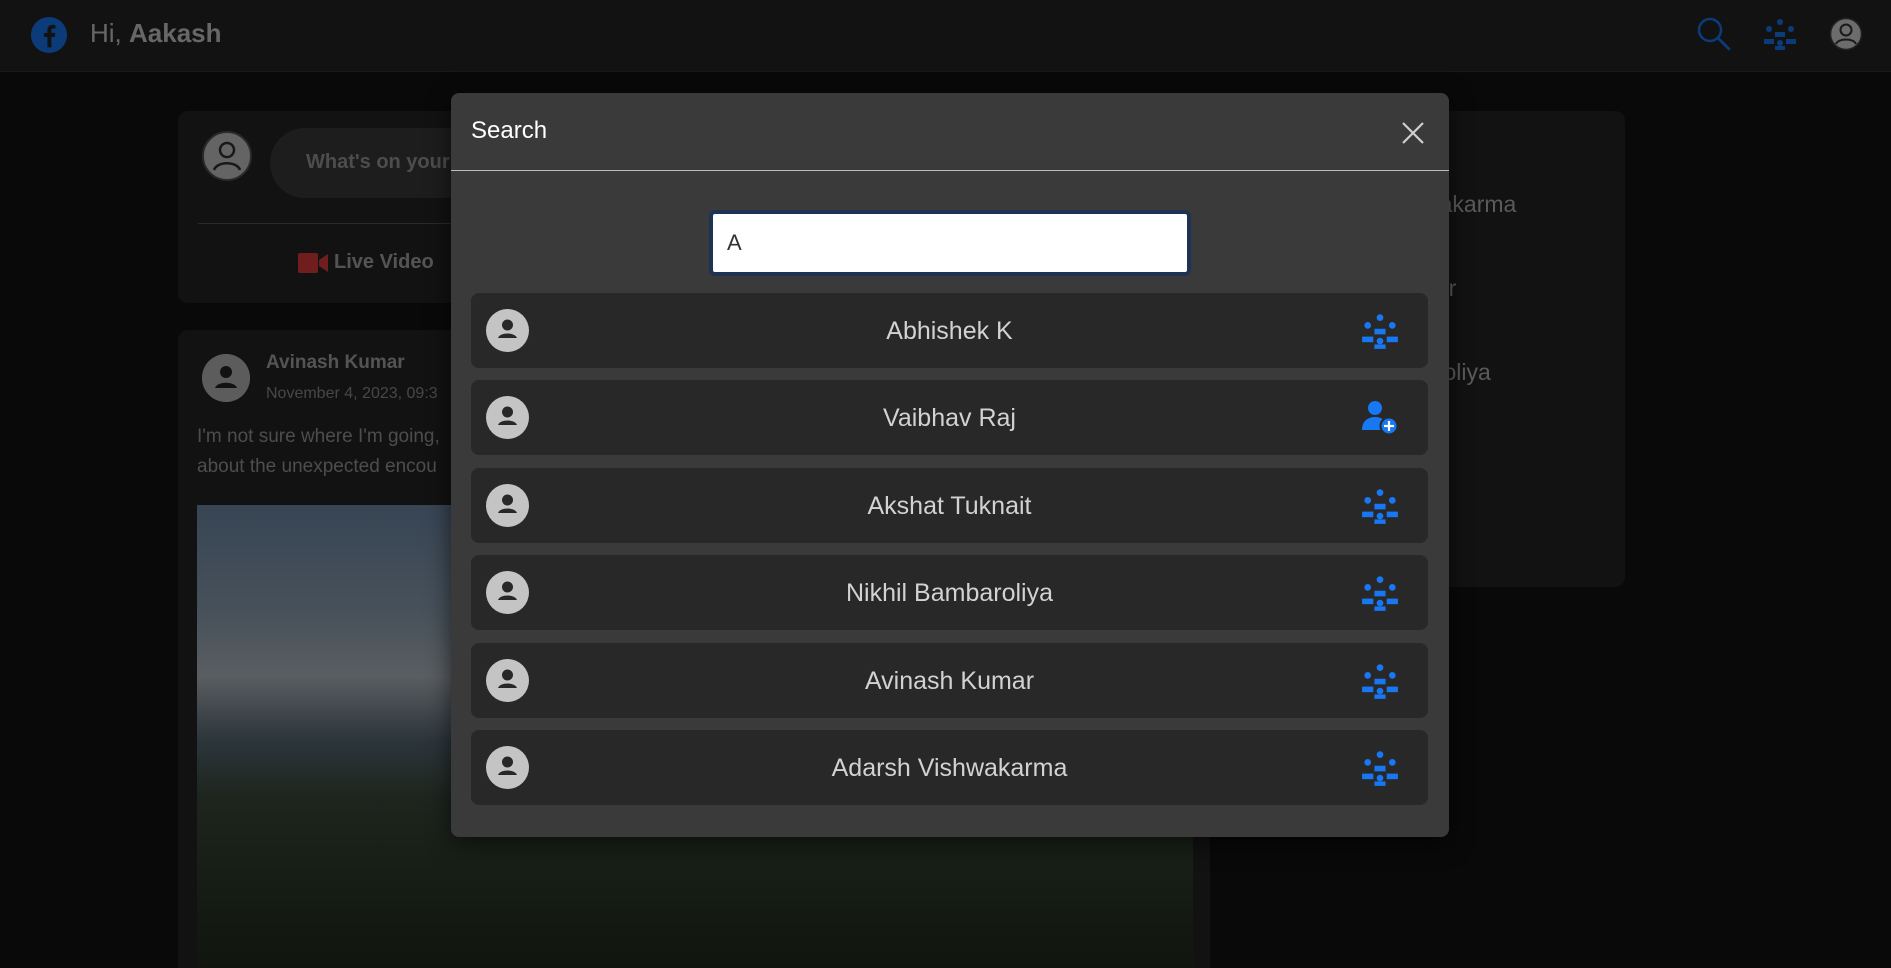 The image size is (1891, 968). I want to click on search-result-row: Nikhil Bambaroliya, so click(949, 592).